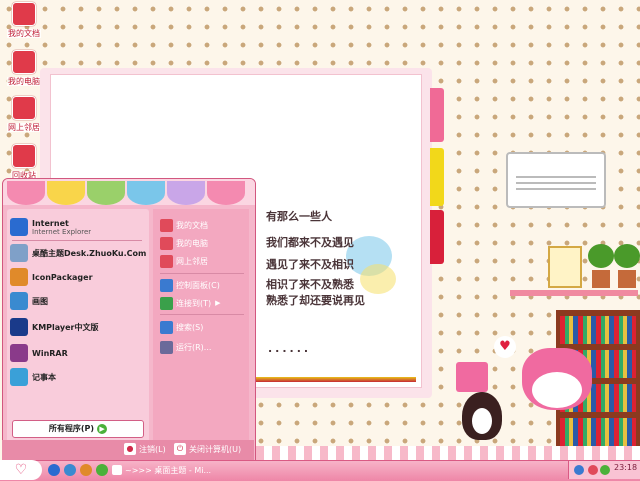  Describe the element at coordinates (24, 81) in the screenshot. I see `desktop-icon-label: 我的电脑` at that location.